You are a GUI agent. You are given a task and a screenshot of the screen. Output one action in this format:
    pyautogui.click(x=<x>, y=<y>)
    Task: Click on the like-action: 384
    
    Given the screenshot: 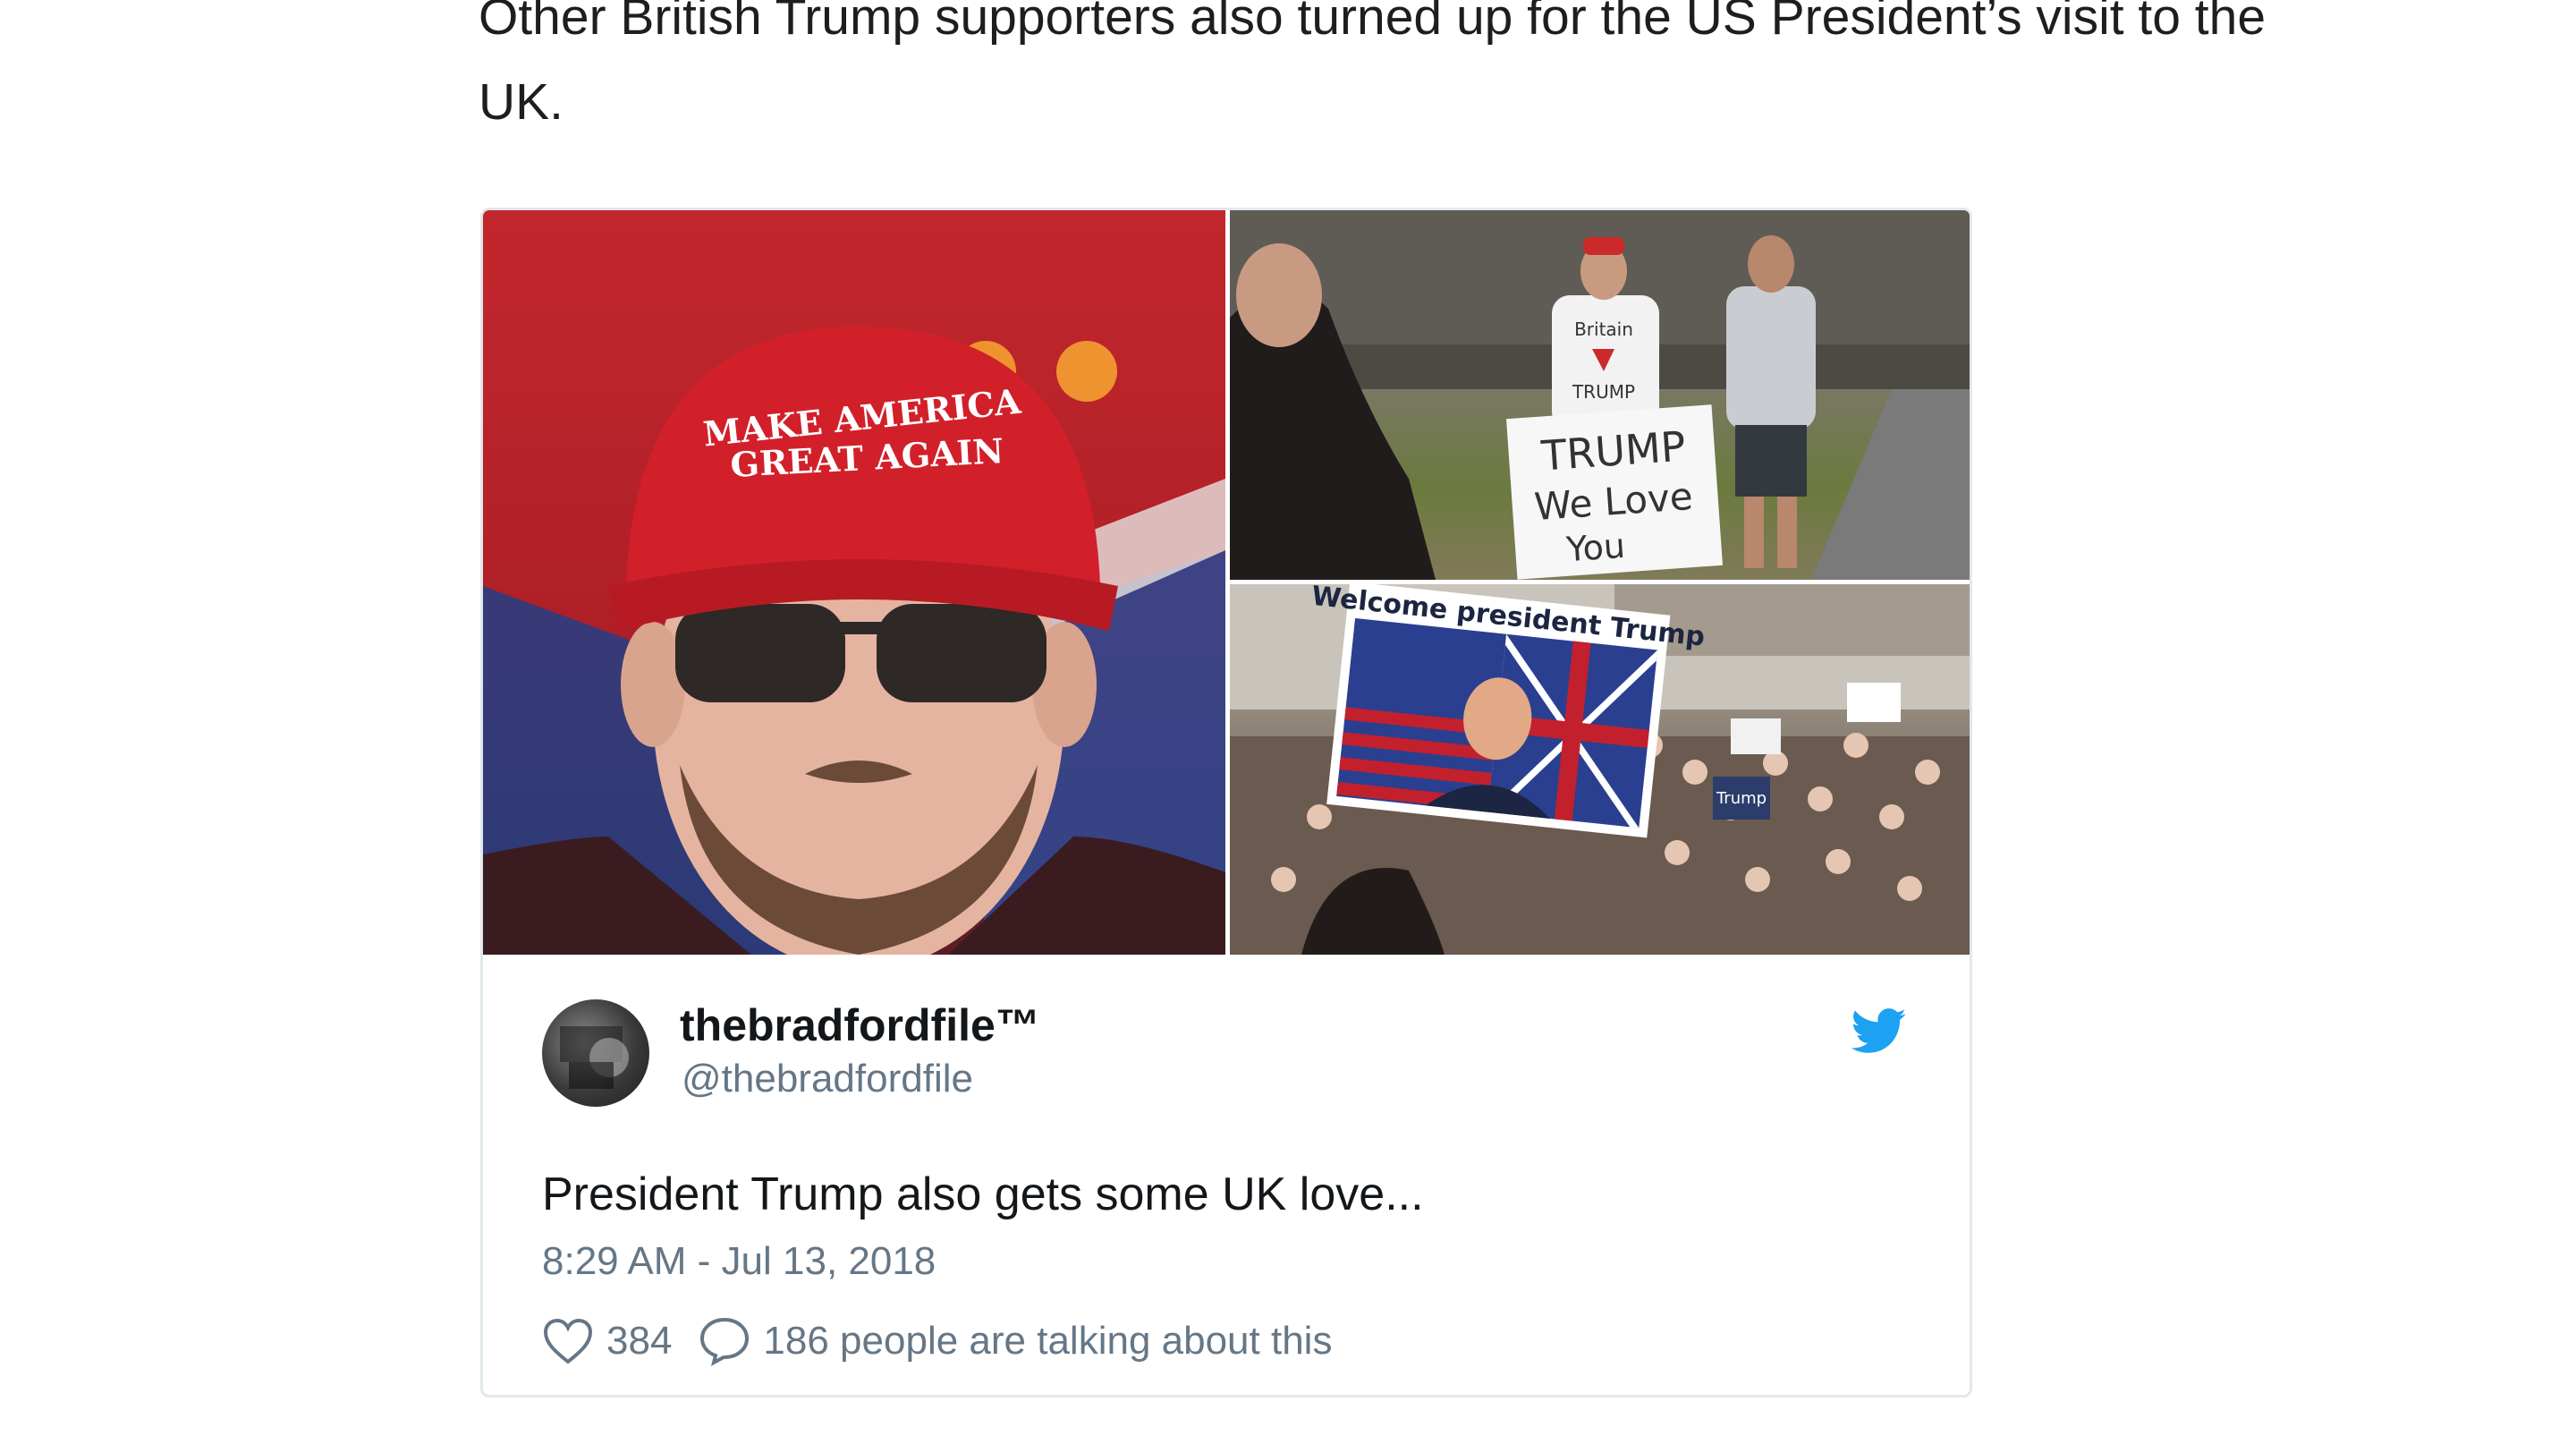 What is the action you would take?
    pyautogui.click(x=620, y=1341)
    